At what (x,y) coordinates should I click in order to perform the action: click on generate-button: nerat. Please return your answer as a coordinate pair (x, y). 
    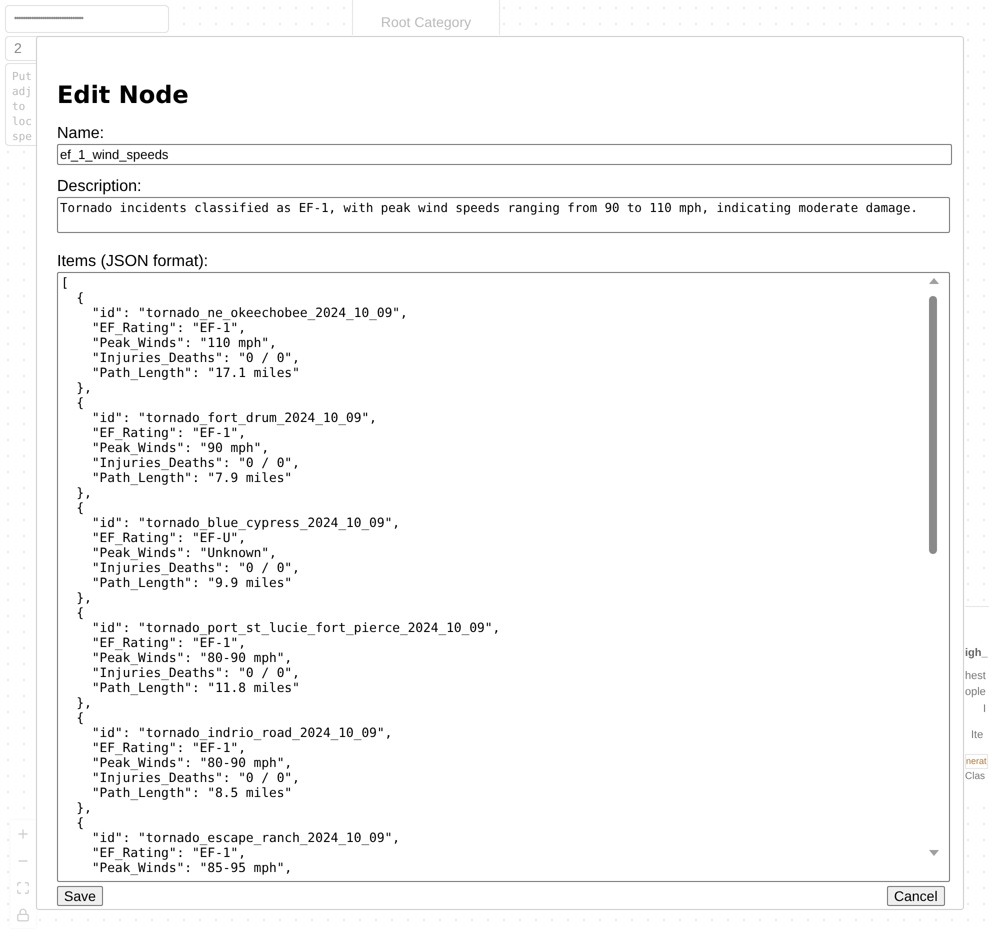
    Looking at the image, I should click on (976, 761).